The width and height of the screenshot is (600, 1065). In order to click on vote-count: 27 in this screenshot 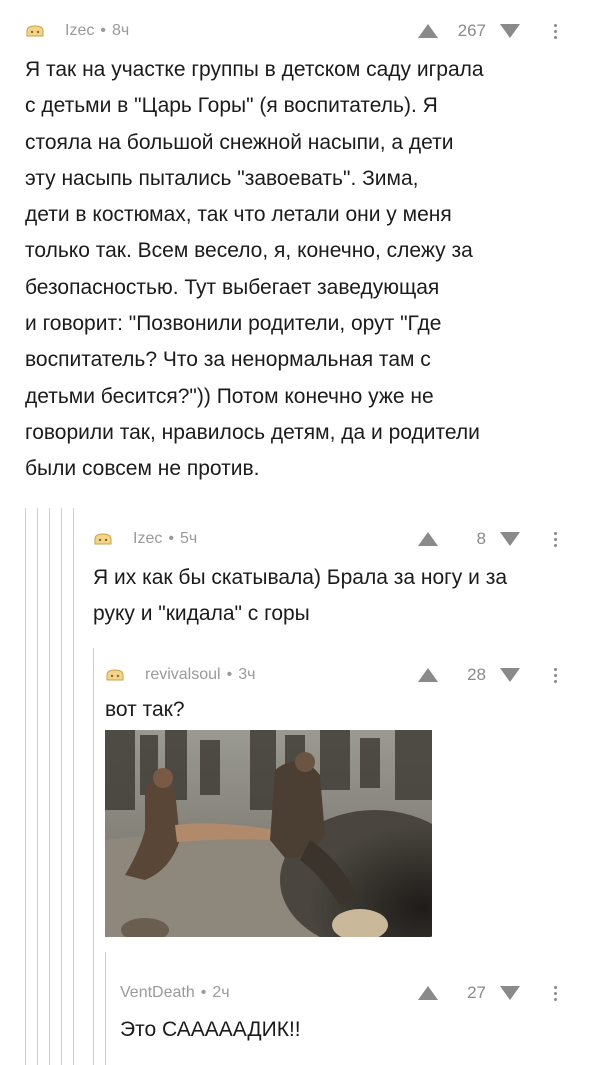, I will do `click(476, 992)`.